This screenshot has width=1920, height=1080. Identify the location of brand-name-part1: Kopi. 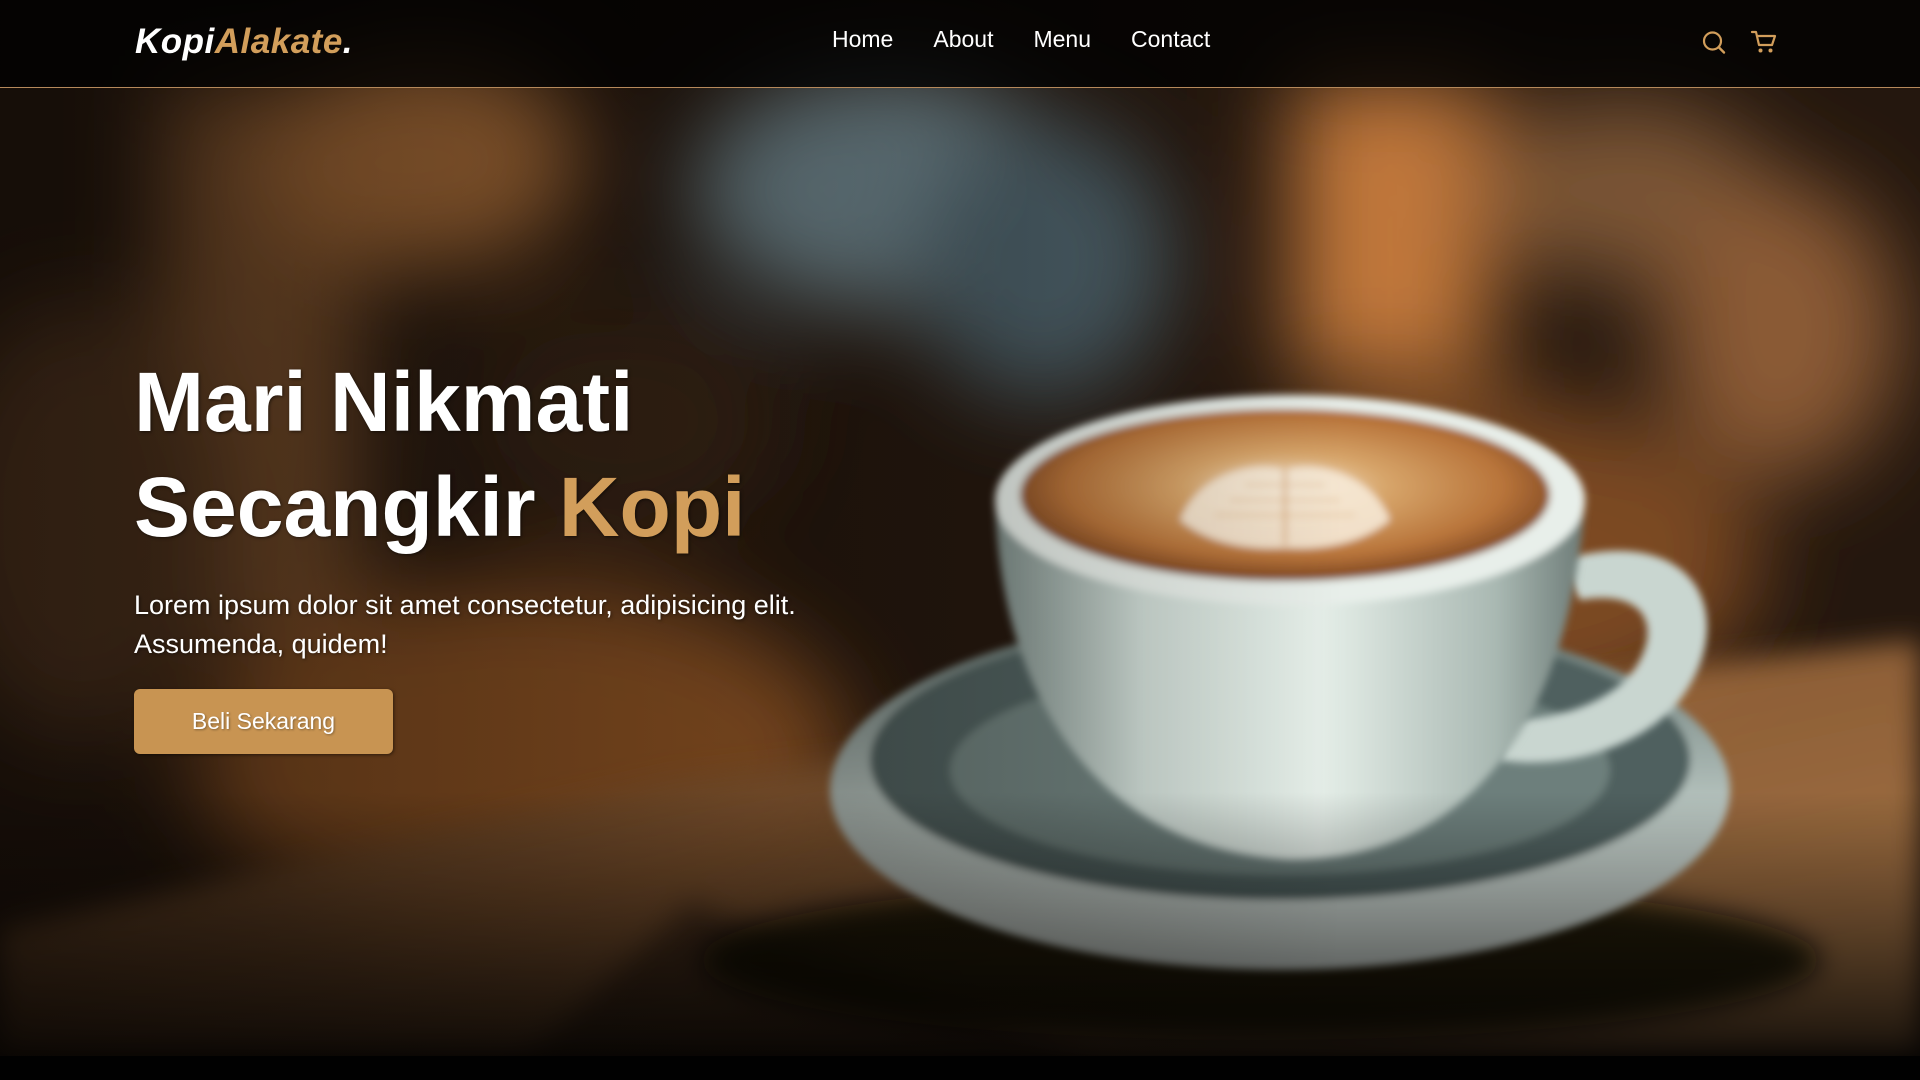
(175, 41).